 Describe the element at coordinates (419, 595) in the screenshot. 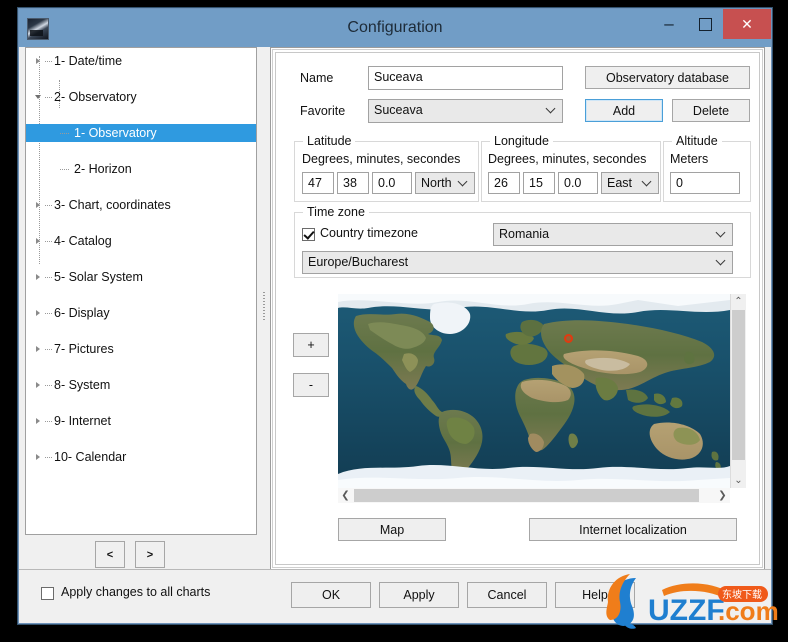

I see `apply-button: Apply` at that location.